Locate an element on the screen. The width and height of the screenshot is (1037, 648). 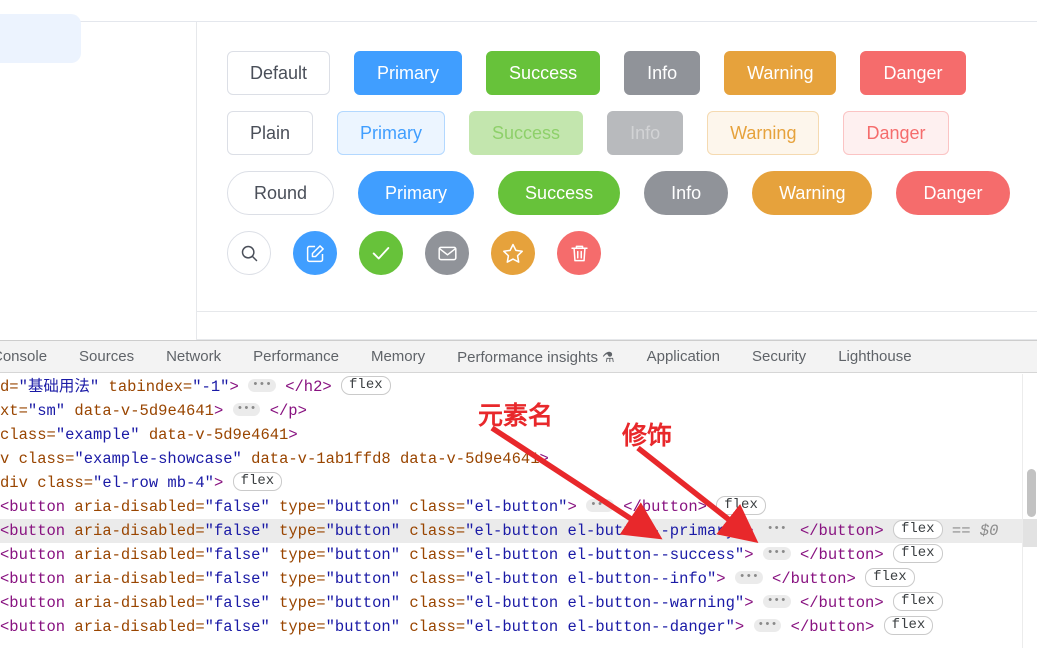
button-warning: Warning is located at coordinates (780, 73).